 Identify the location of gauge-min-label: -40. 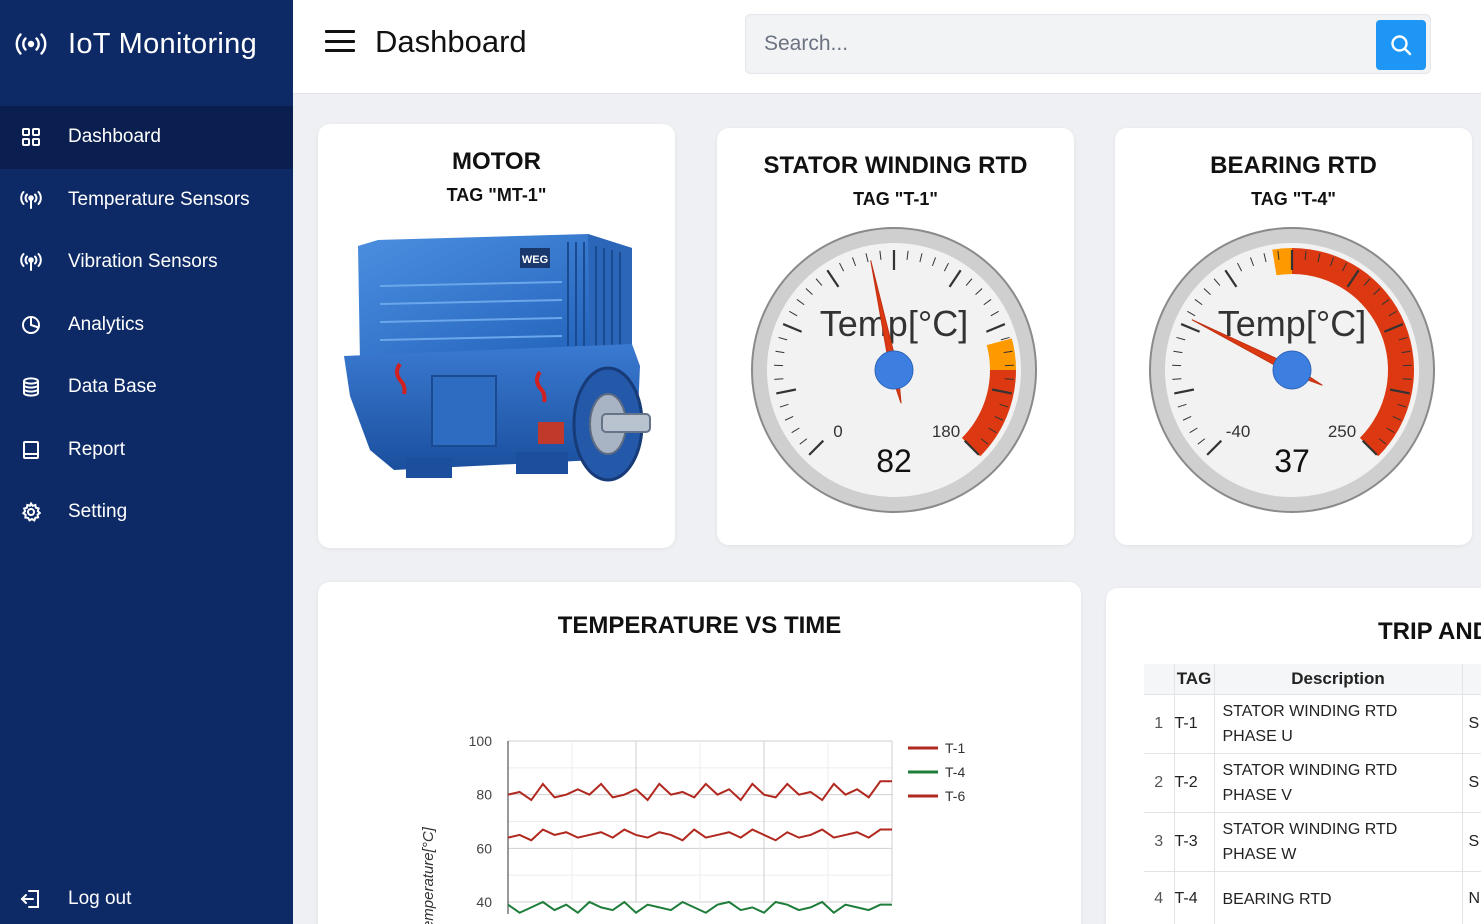
(1238, 431).